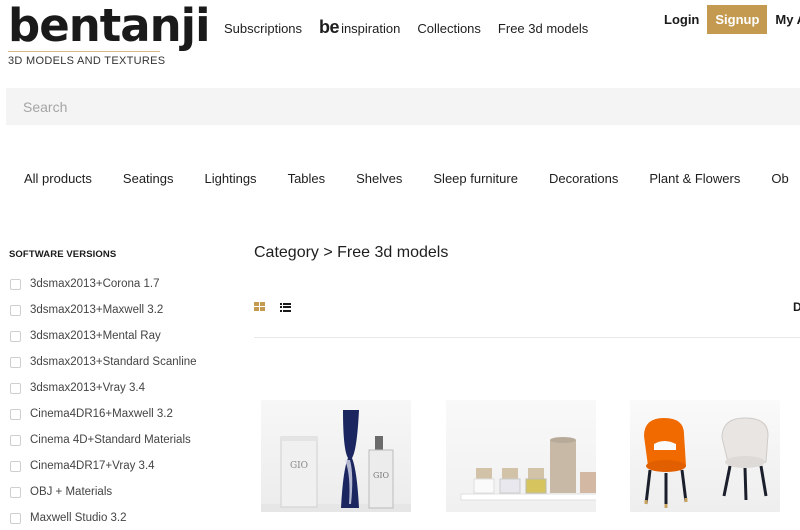  I want to click on auth-area: Login Signup My Ac, so click(732, 19).